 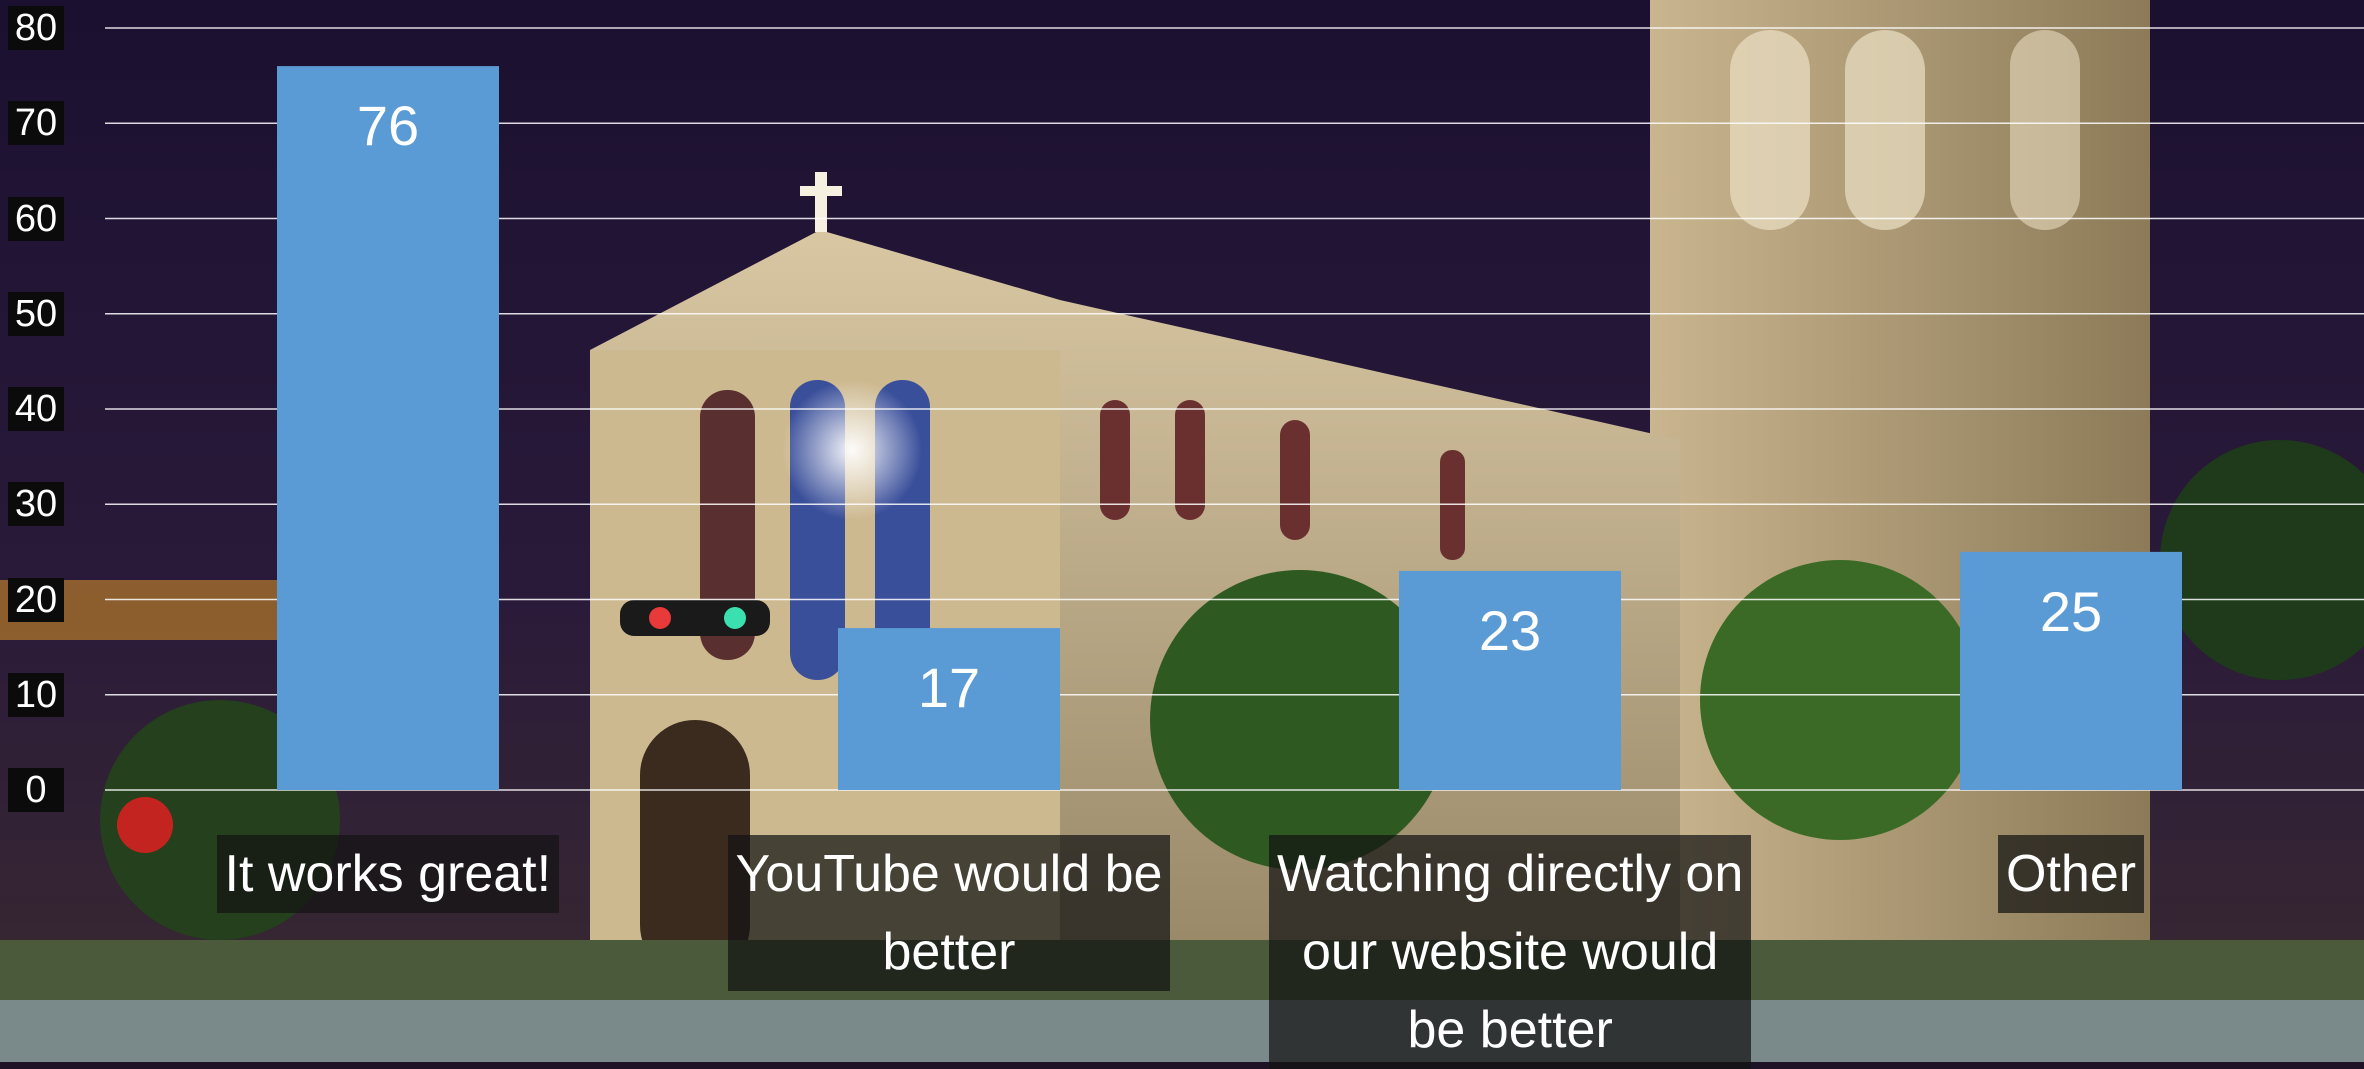 What do you see at coordinates (36, 123) in the screenshot?
I see `y-tick-label: 70` at bounding box center [36, 123].